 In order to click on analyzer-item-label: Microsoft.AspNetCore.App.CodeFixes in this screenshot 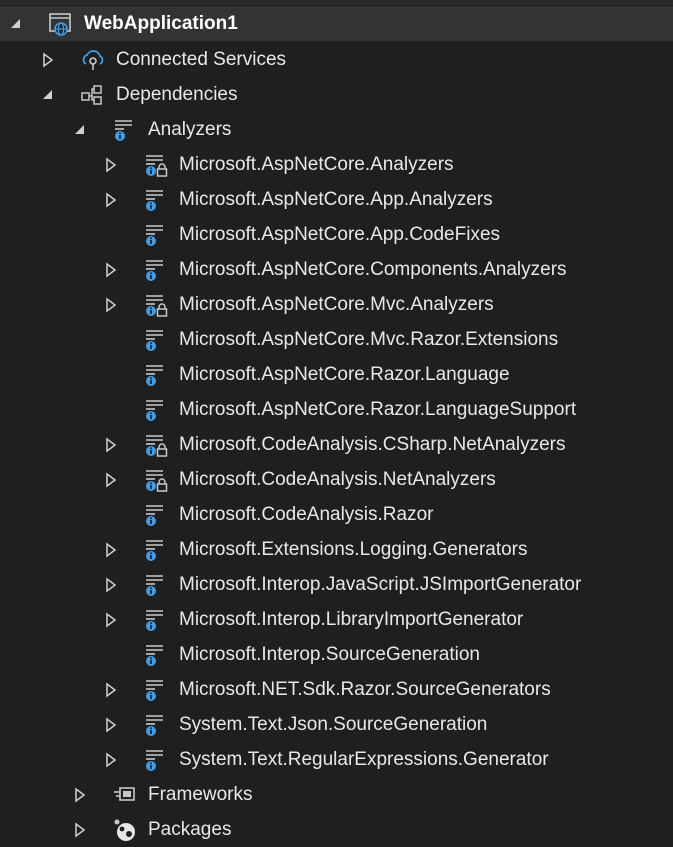, I will do `click(340, 234)`.